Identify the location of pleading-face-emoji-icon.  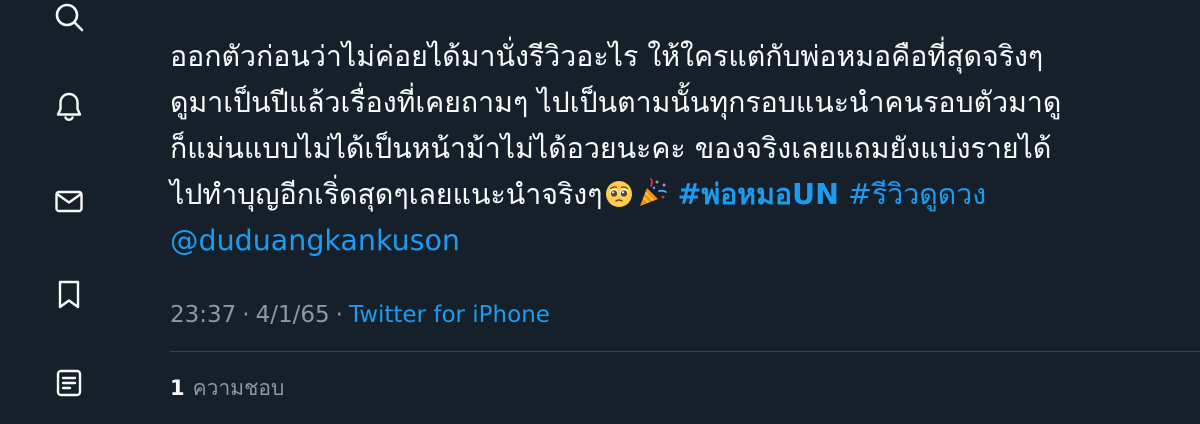
(618, 194).